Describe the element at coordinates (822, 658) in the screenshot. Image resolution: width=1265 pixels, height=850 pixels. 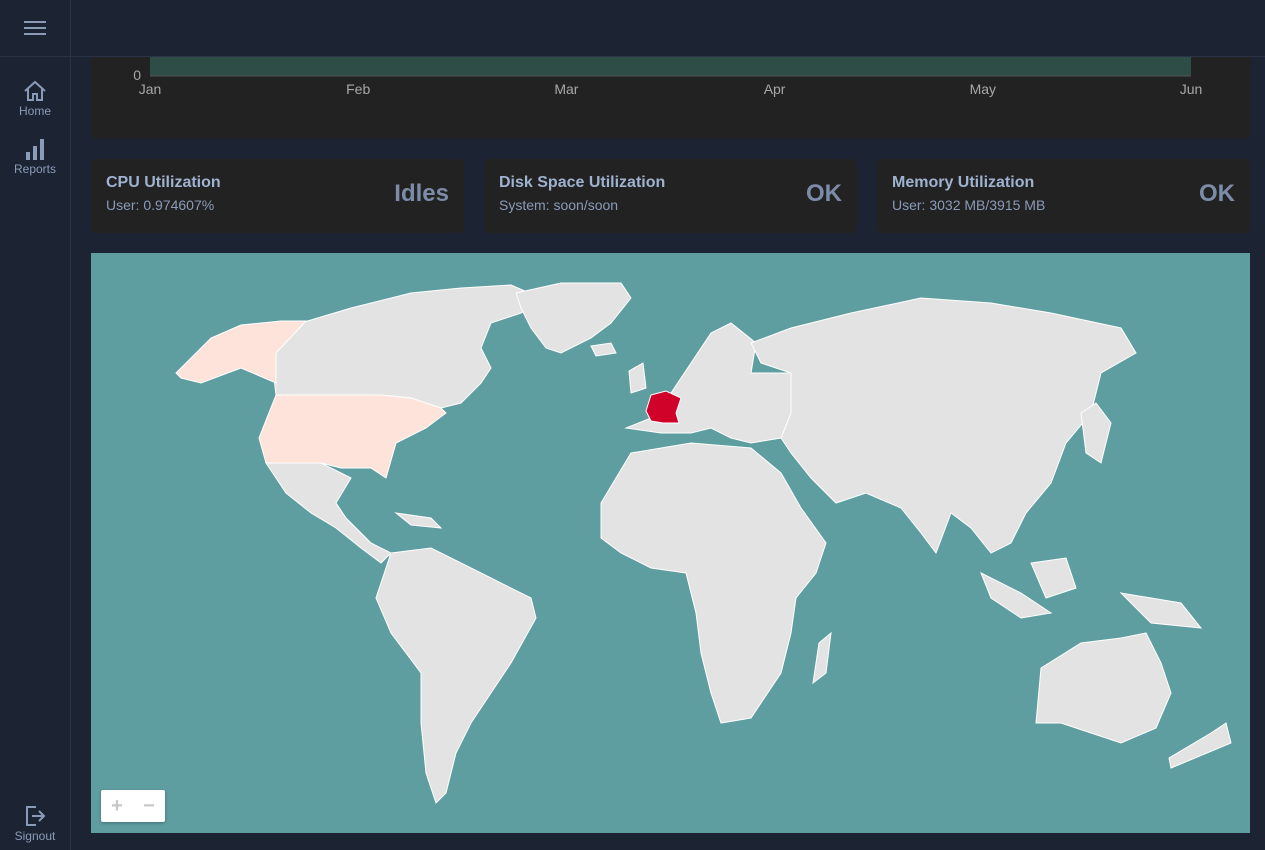
I see `country-madagascar` at that location.